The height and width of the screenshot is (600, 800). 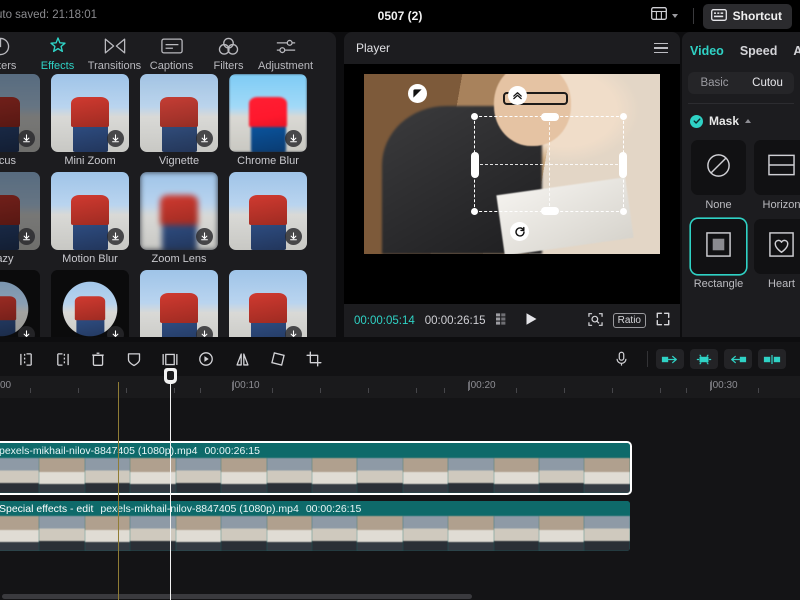 I want to click on effect-item: Vignette, so click(x=179, y=120).